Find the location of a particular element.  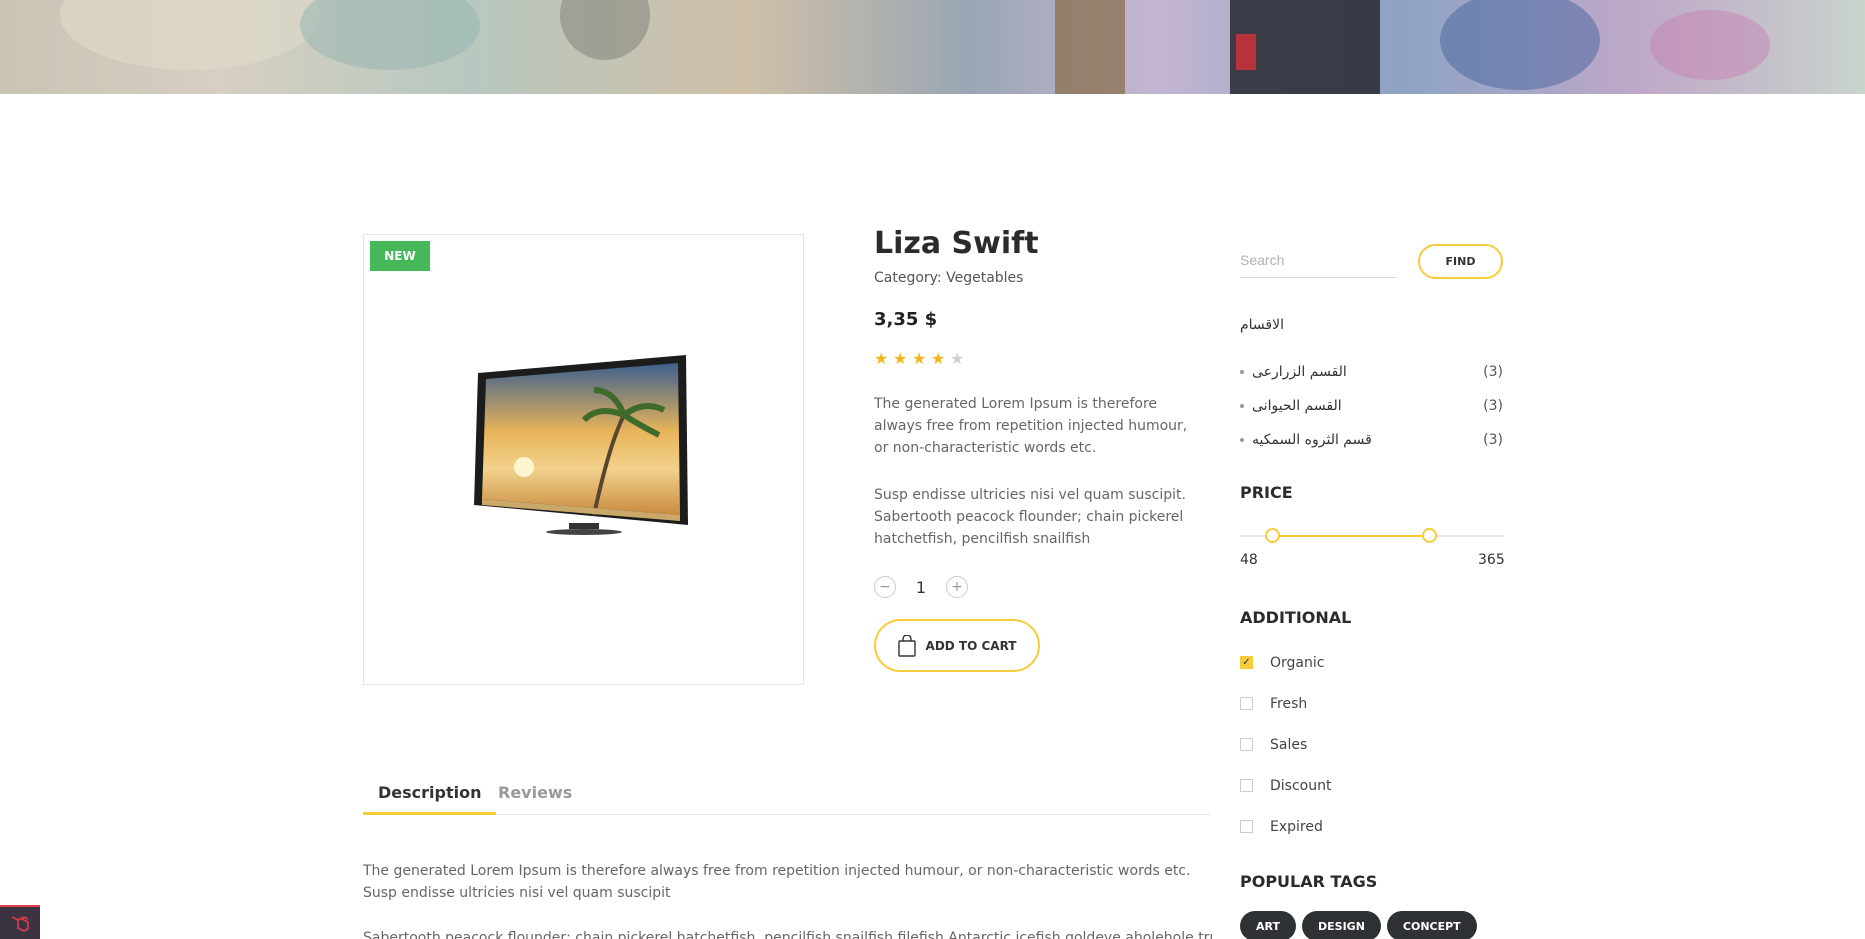

price-max-value: 365 is located at coordinates (1491, 560).